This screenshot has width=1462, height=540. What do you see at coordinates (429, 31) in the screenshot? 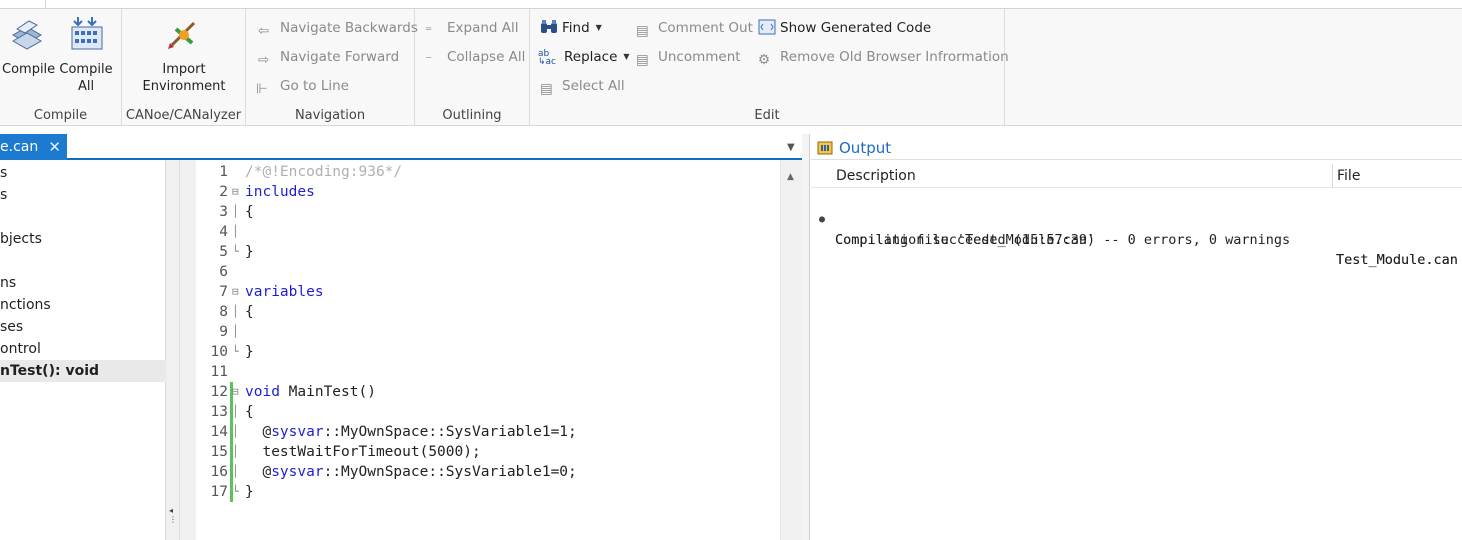
I see `expand-icon: ⁼` at bounding box center [429, 31].